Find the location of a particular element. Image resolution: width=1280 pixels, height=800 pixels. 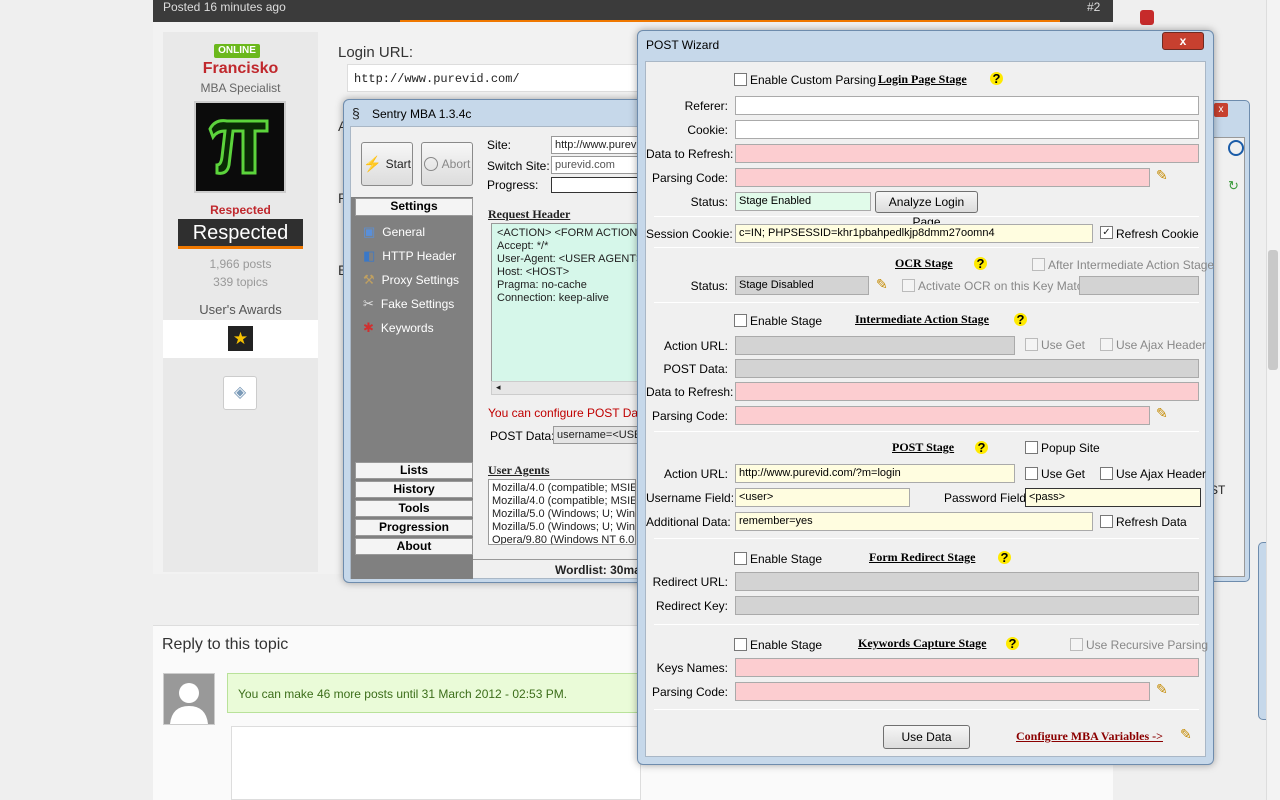

data-refresh-input is located at coordinates (967, 153).